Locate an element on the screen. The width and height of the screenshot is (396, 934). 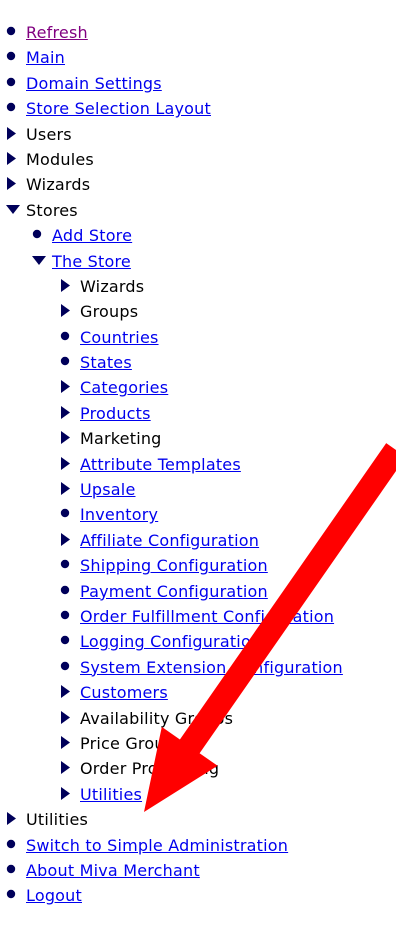
nav-item-label: Products is located at coordinates (115, 413).